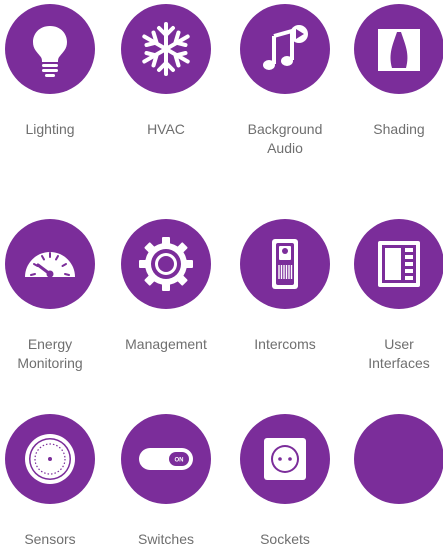 The image size is (443, 554). What do you see at coordinates (50, 539) in the screenshot?
I see `category-label: Sensors` at bounding box center [50, 539].